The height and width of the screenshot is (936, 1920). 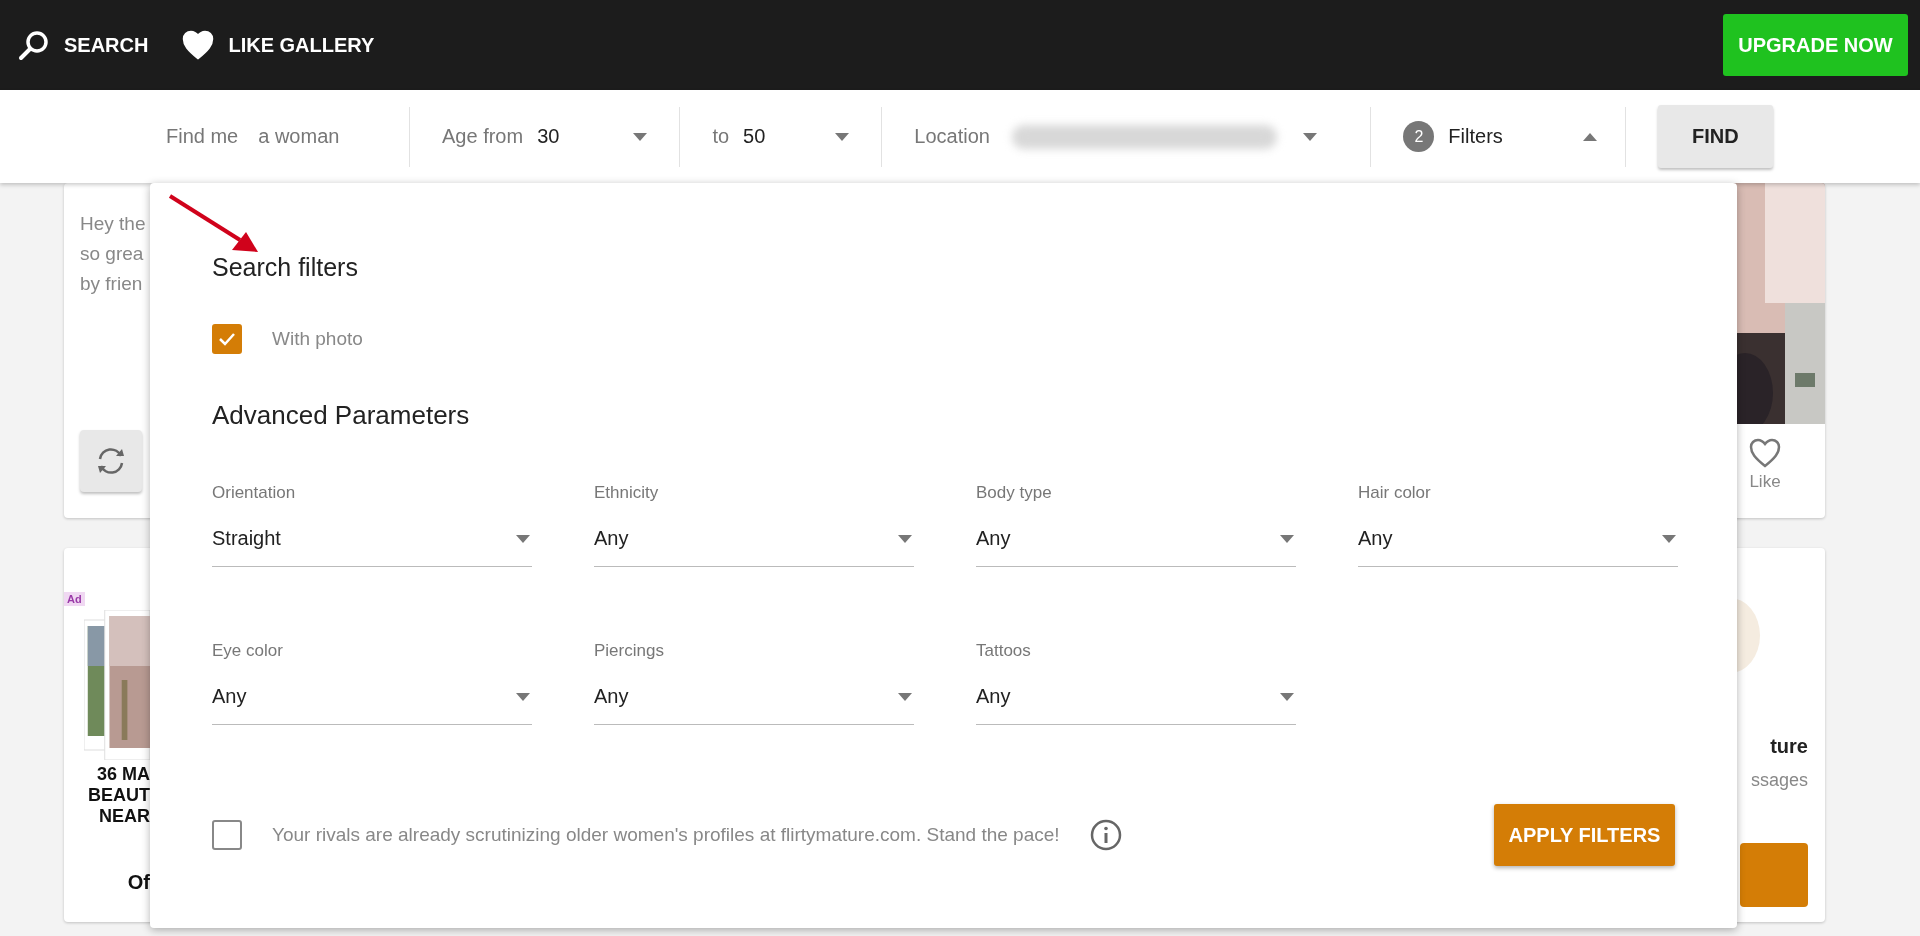 I want to click on field-label: Tattoos, so click(x=1004, y=651).